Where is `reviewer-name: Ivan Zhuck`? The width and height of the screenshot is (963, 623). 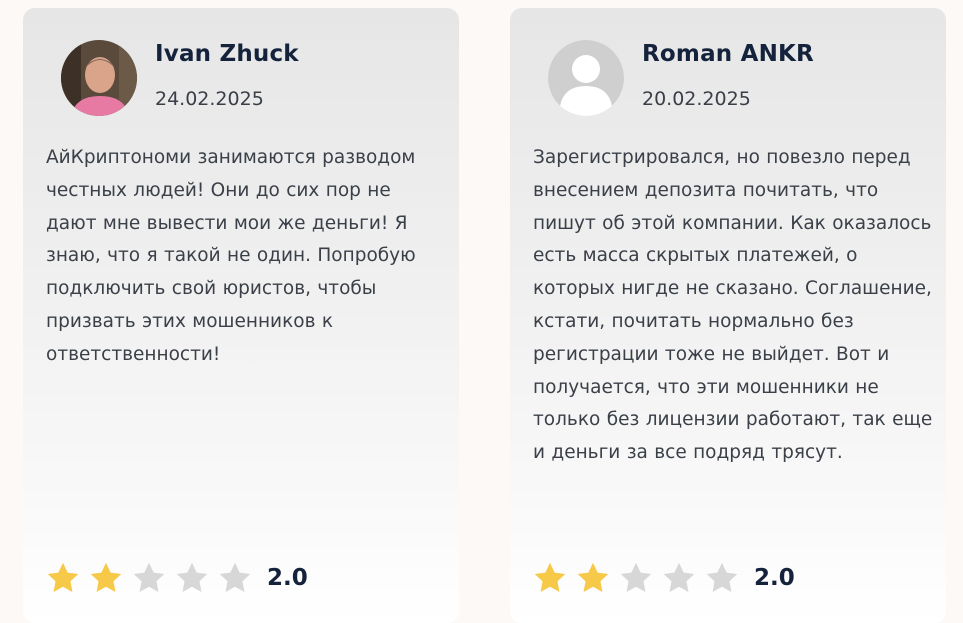 reviewer-name: Ivan Zhuck is located at coordinates (227, 54).